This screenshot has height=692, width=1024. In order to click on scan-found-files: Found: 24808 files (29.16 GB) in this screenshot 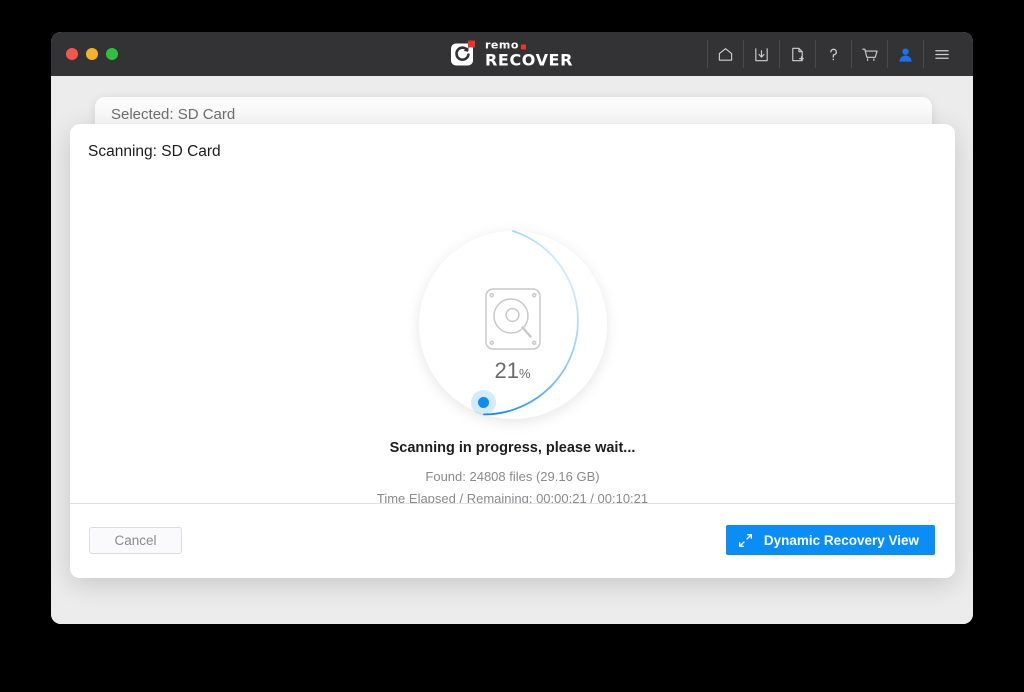, I will do `click(512, 476)`.